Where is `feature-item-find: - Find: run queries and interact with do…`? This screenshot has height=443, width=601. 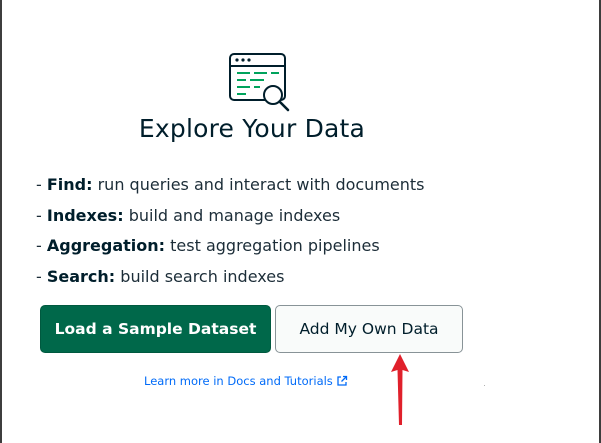 feature-item-find: - Find: run queries and interact with do… is located at coordinates (230, 185).